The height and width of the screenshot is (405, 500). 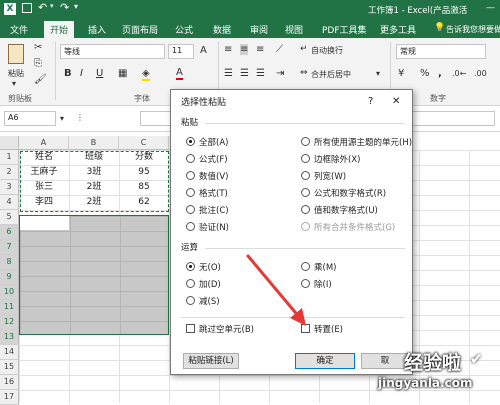 What do you see at coordinates (207, 211) in the screenshot?
I see `paste-option: 批注(C)` at bounding box center [207, 211].